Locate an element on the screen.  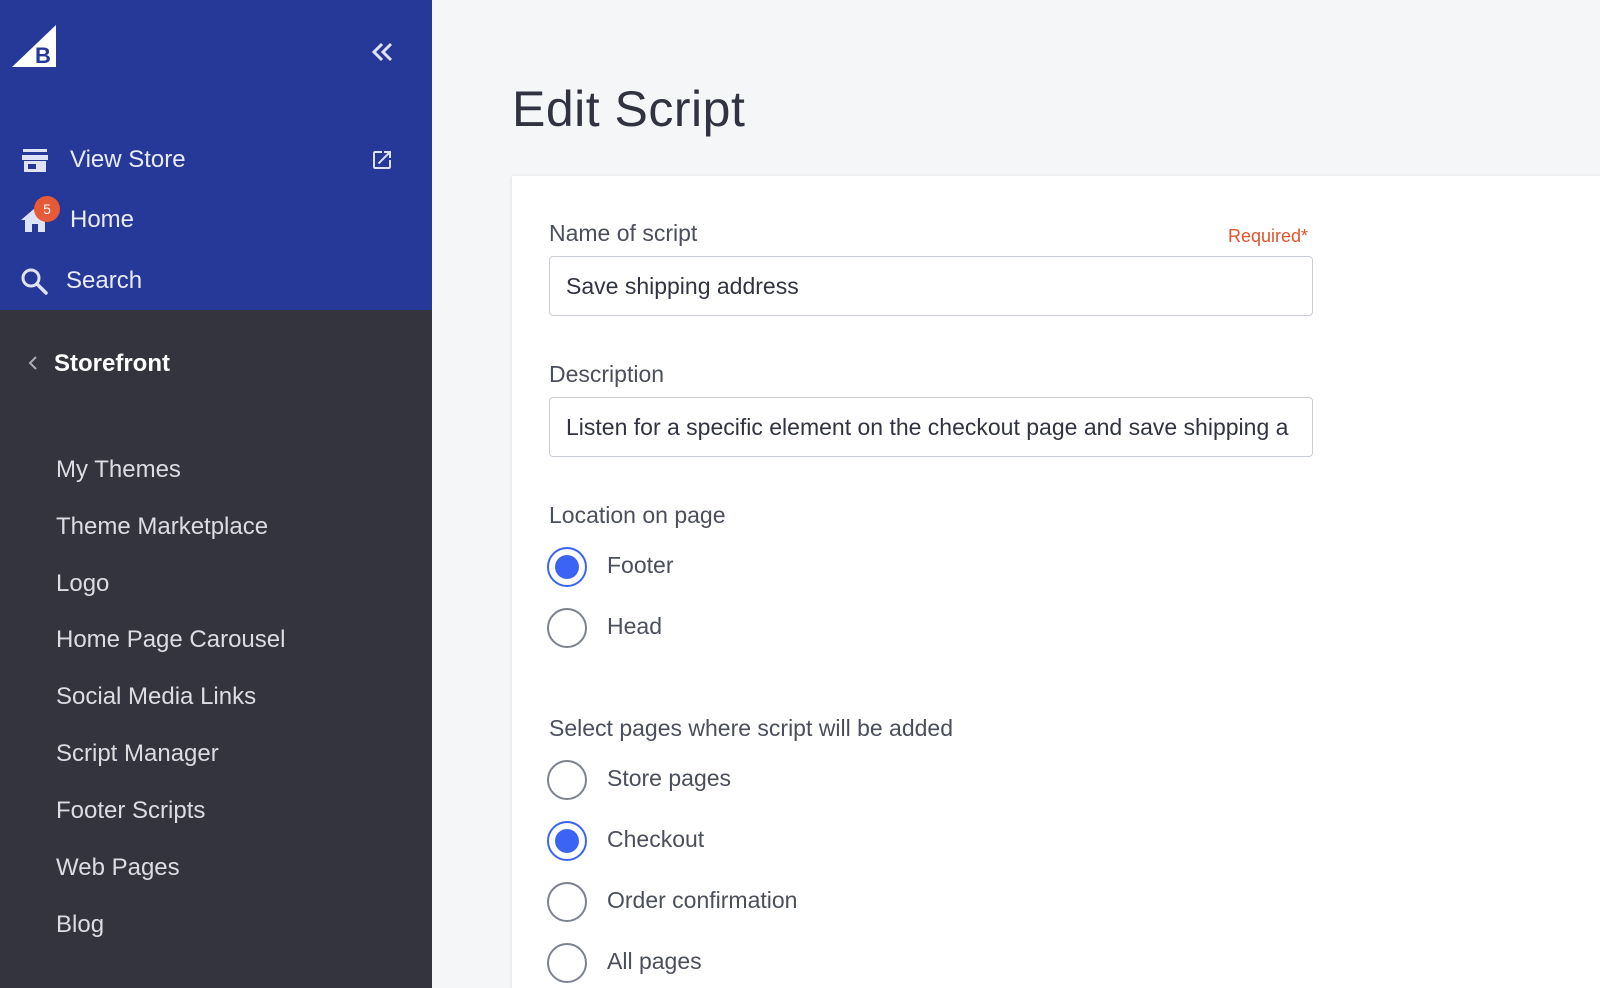
bigcommerce-logo: B is located at coordinates (34, 47).